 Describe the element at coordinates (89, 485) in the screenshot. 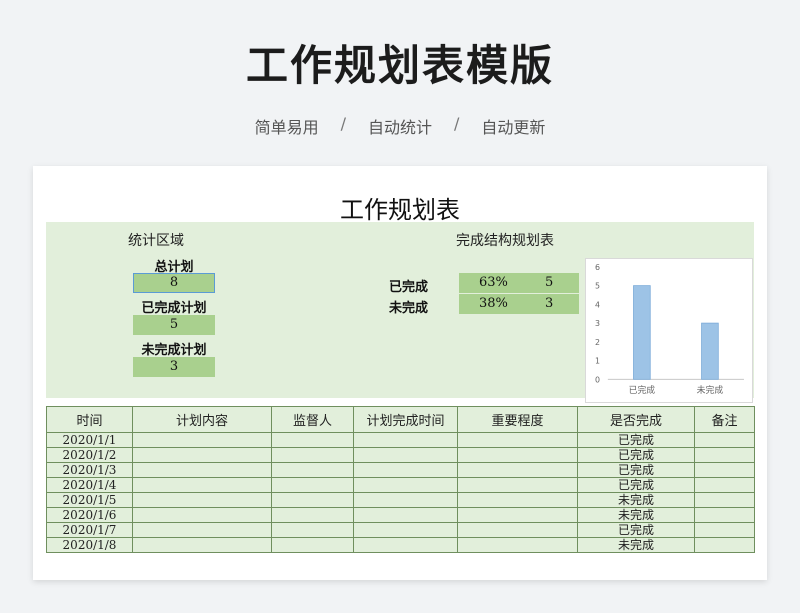

I see `date-cell: 2020/1/4` at that location.